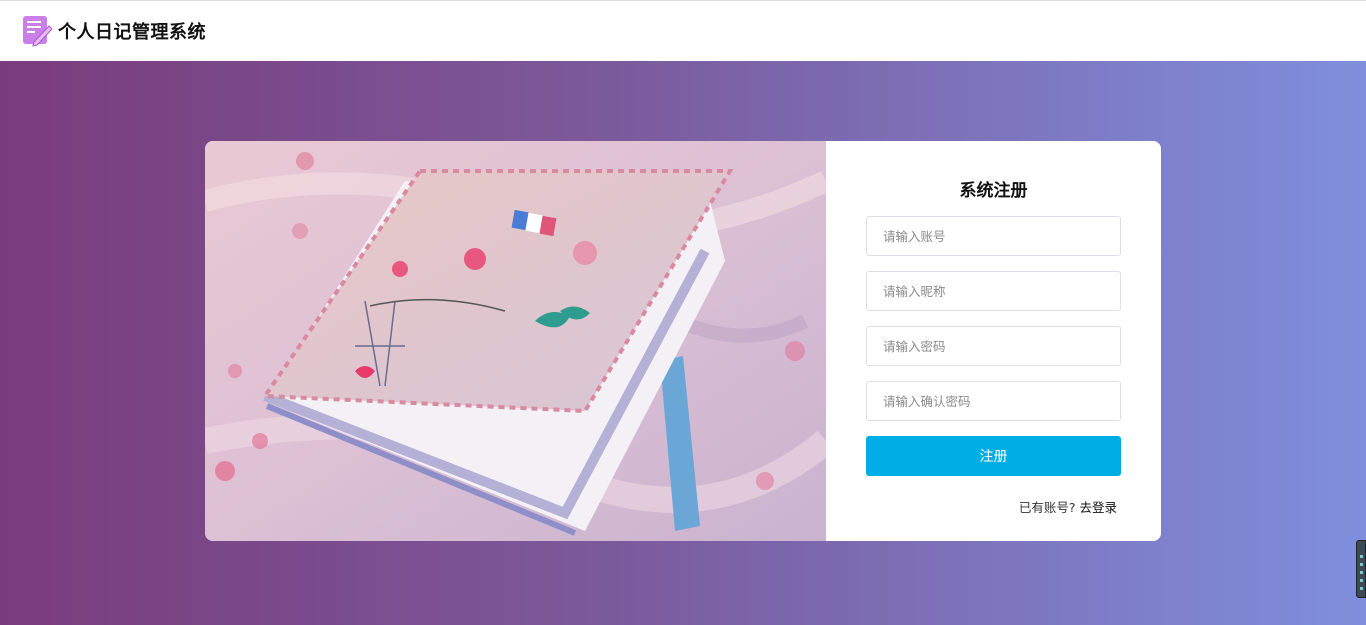 The height and width of the screenshot is (625, 1366). What do you see at coordinates (993, 456) in the screenshot?
I see `register-button: 注册` at bounding box center [993, 456].